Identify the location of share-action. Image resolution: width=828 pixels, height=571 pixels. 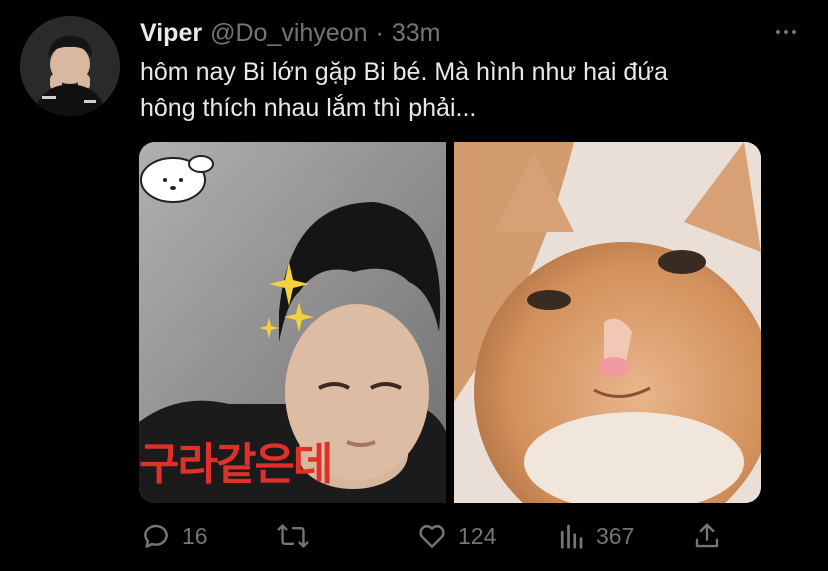
(707, 536).